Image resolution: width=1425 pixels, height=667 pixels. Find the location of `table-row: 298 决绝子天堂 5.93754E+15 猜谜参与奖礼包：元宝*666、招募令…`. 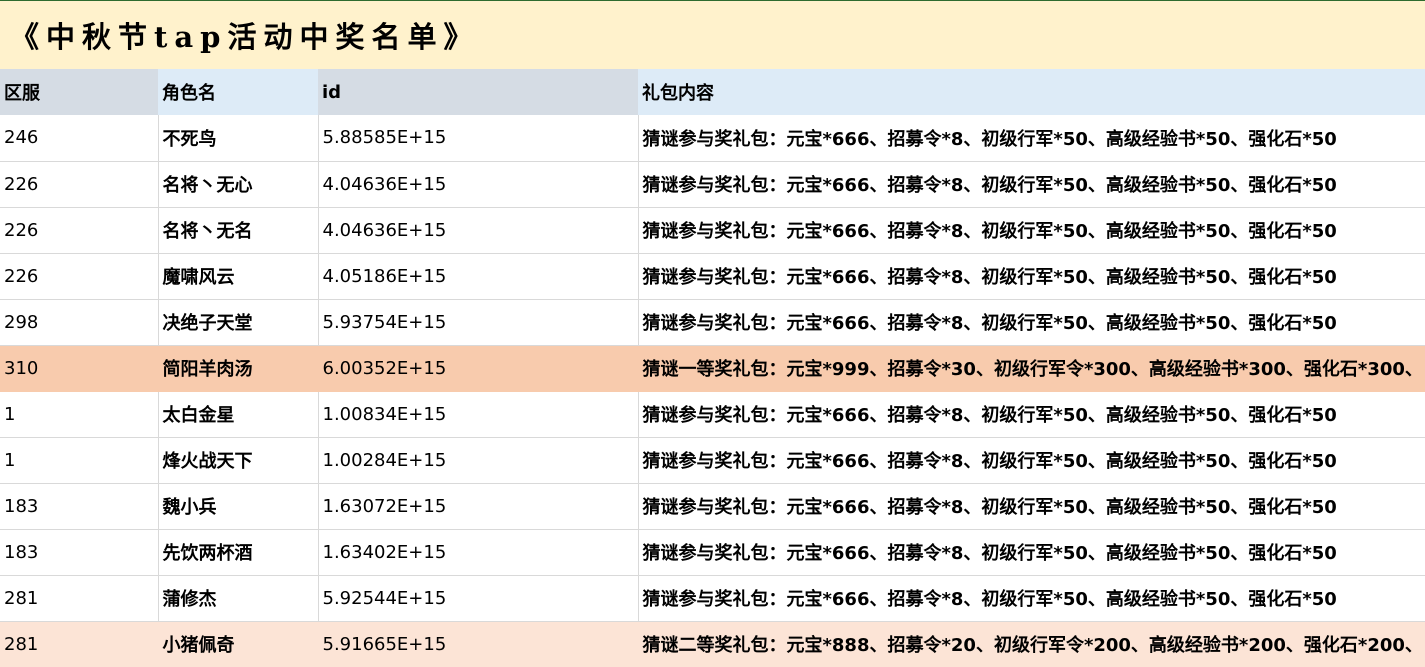

table-row: 298 决绝子天堂 5.93754E+15 猜谜参与奖礼包：元宝*666、招募令… is located at coordinates (712, 322).